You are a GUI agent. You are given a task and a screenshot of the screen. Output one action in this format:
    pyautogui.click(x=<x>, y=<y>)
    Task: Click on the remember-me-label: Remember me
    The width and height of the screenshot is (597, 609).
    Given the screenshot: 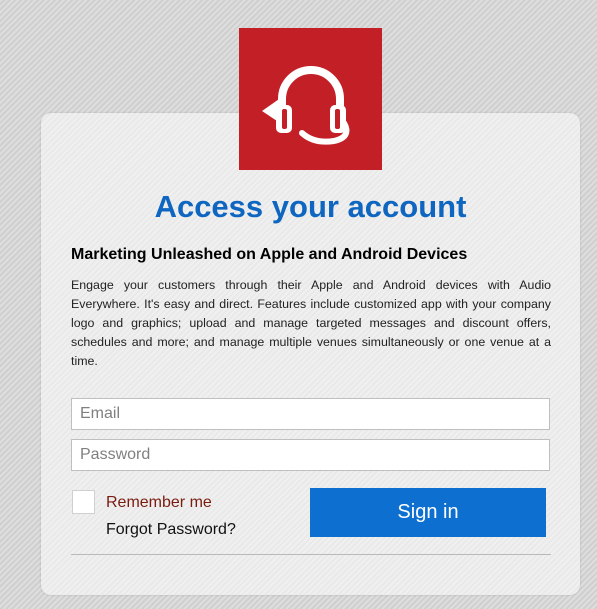 What is the action you would take?
    pyautogui.click(x=159, y=503)
    